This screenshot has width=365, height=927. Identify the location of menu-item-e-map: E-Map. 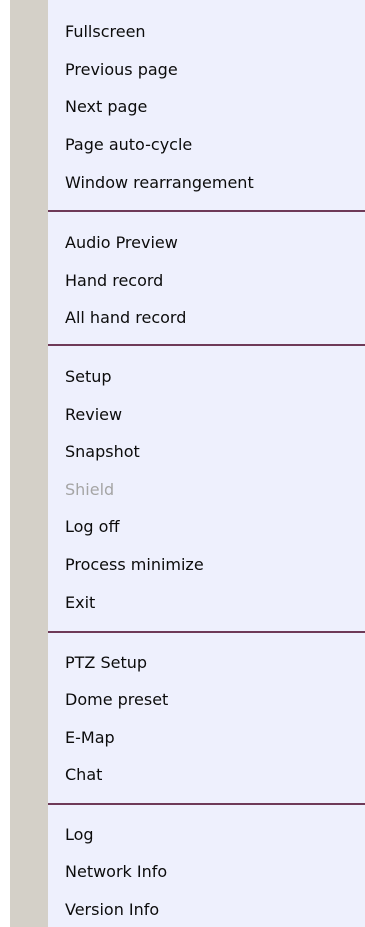
(206, 738).